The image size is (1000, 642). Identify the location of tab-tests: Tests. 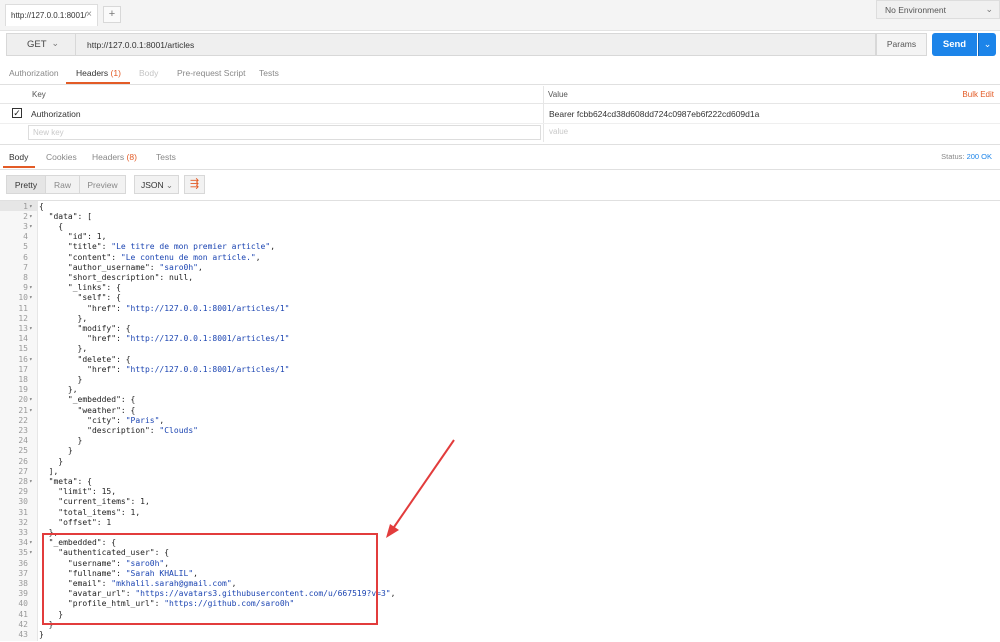
(269, 73).